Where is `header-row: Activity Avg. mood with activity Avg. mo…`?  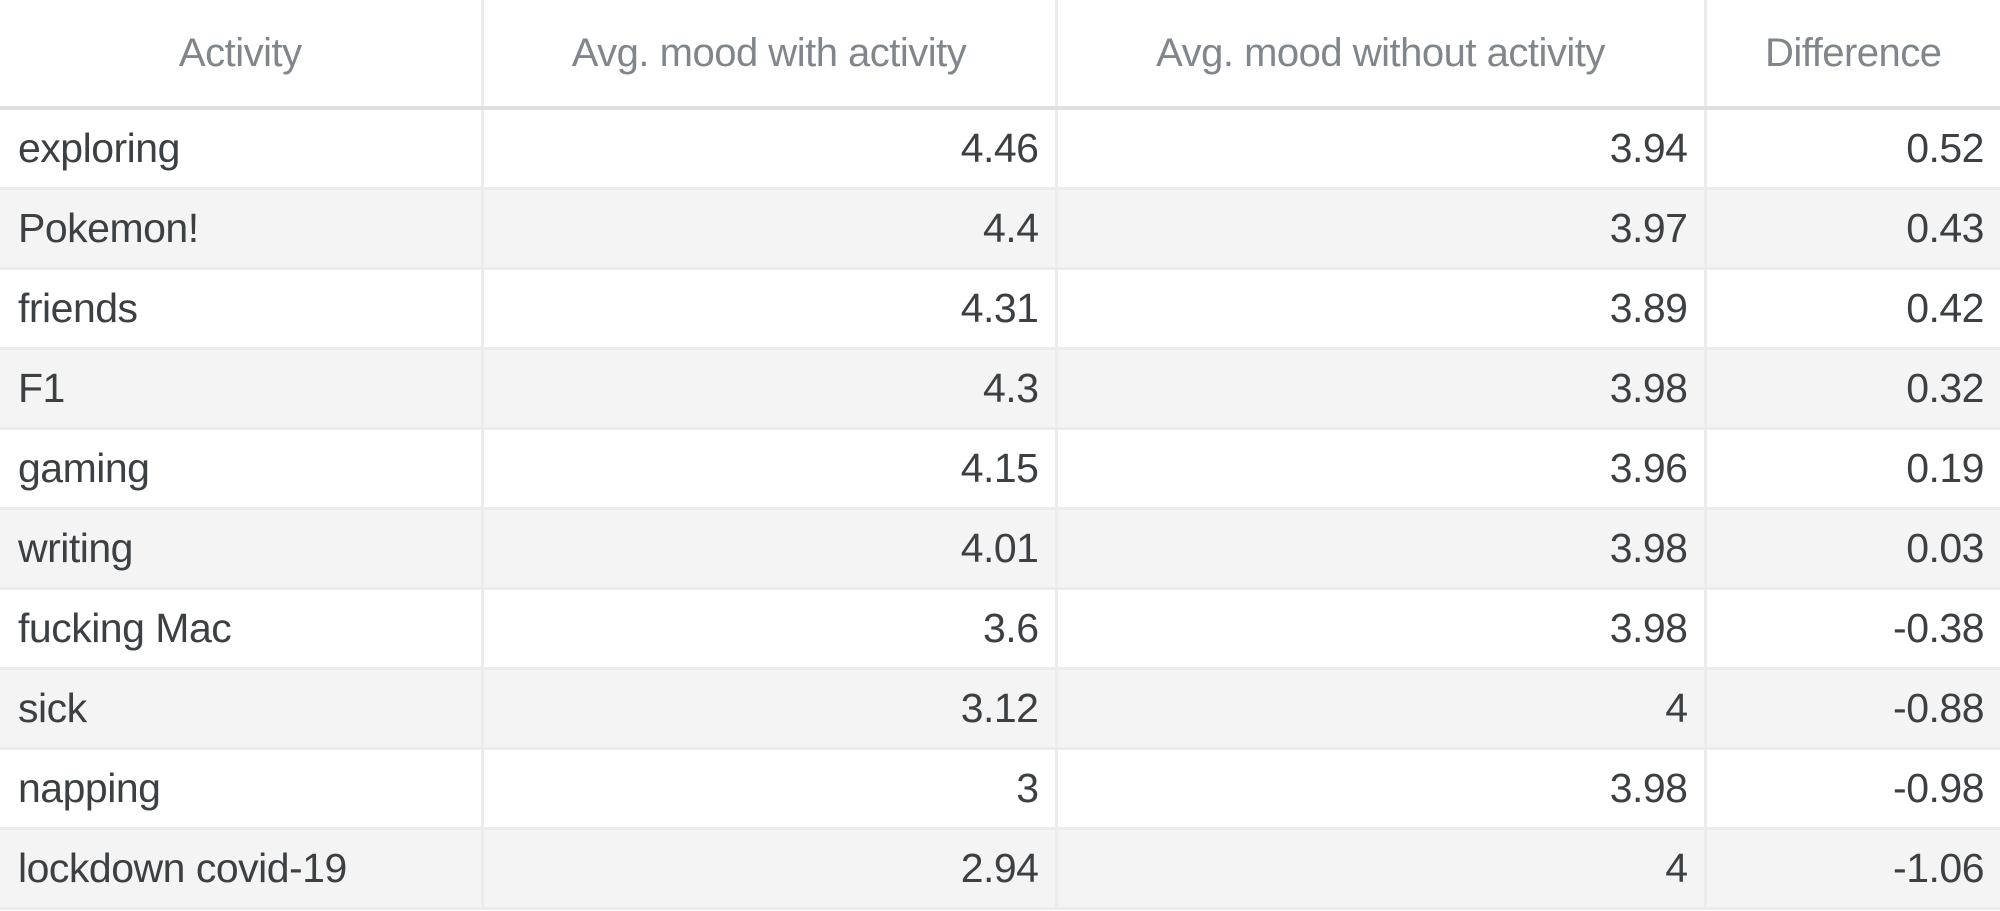 header-row: Activity Avg. mood with activity Avg. mo… is located at coordinates (1000, 55).